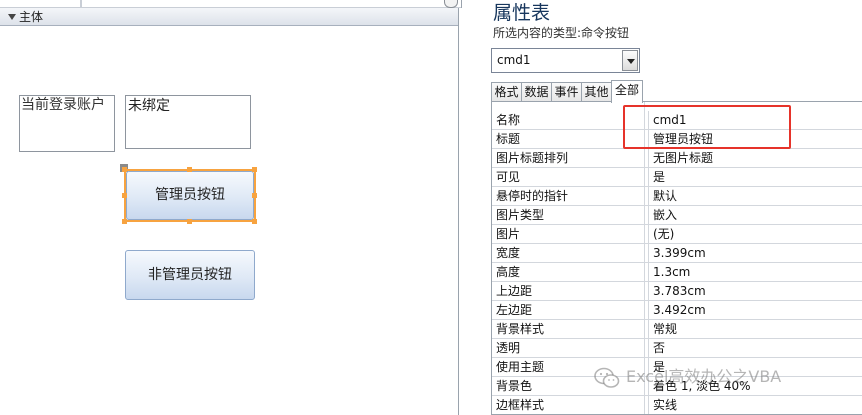 The height and width of the screenshot is (415, 862). Describe the element at coordinates (31, 17) in the screenshot. I see `section-label: 主体` at that location.